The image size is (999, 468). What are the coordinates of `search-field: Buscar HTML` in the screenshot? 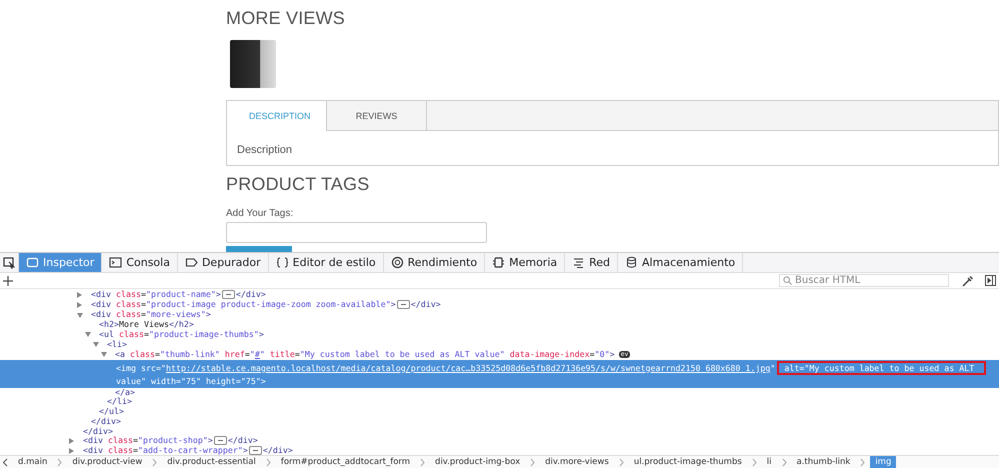 It's located at (864, 280).